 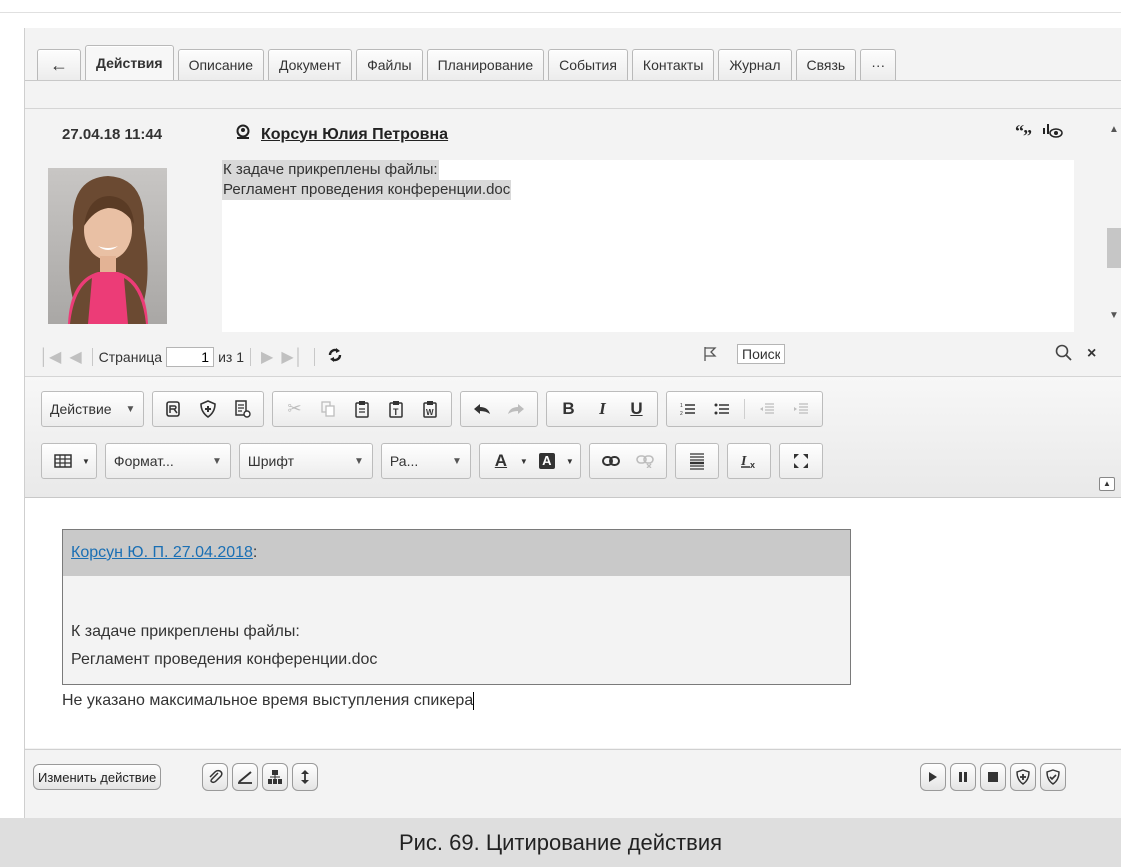 I want to click on tab-panel-divider, so click(x=573, y=108).